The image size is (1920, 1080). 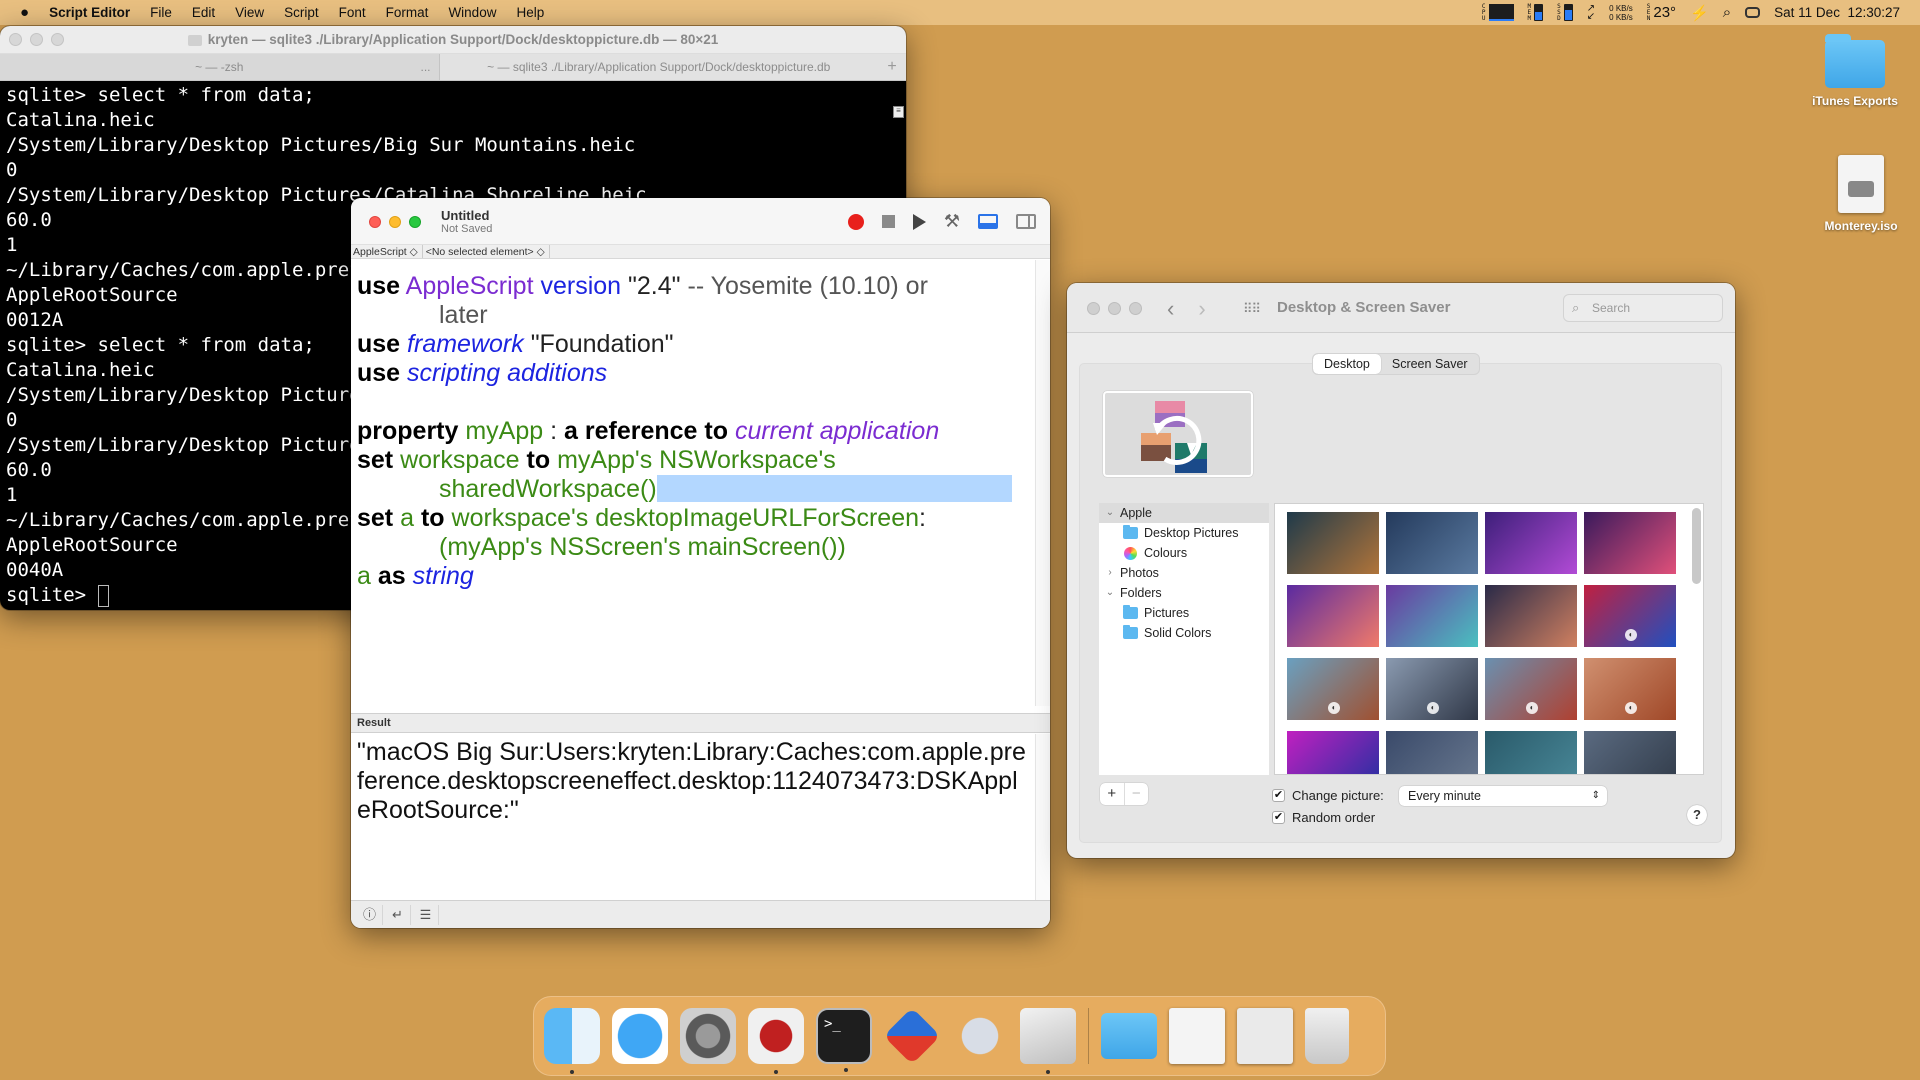 What do you see at coordinates (161, 12) in the screenshot?
I see `menu-file: File` at bounding box center [161, 12].